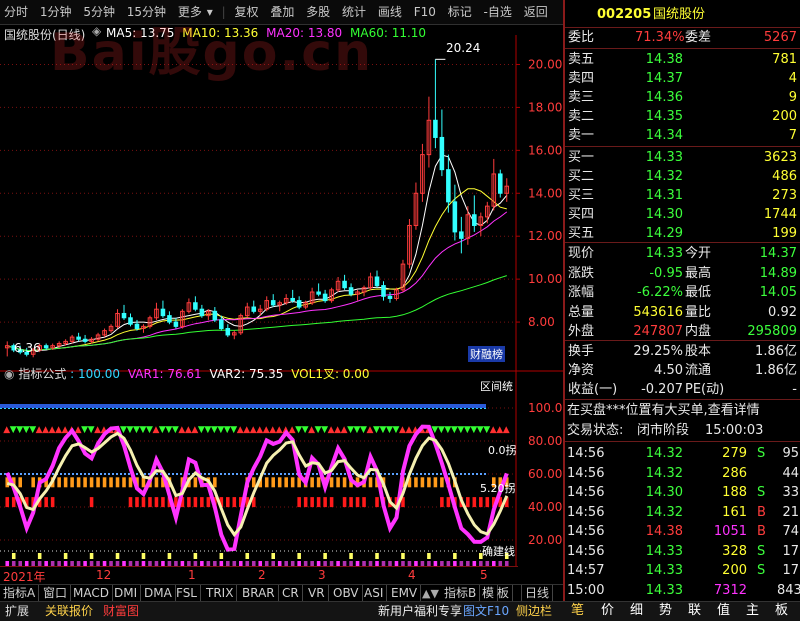  What do you see at coordinates (420, 611) in the screenshot?
I see `status-promo: 新用户福利专享` at bounding box center [420, 611].